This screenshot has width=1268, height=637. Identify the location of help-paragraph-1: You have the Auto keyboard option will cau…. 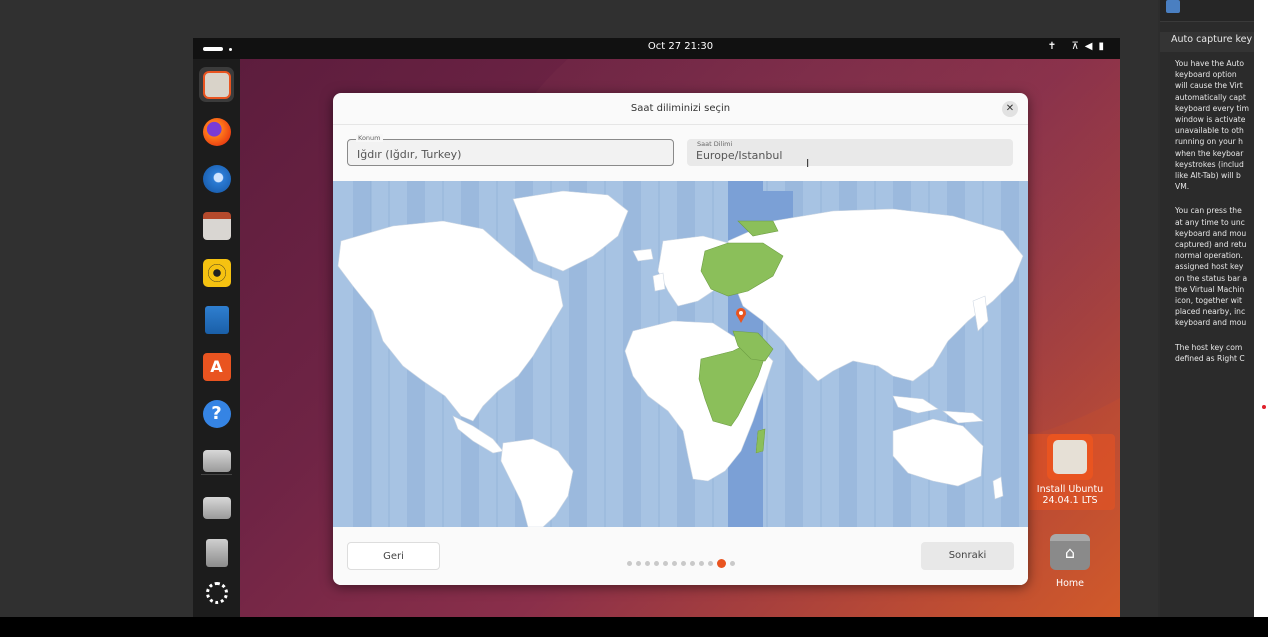
(1214, 125).